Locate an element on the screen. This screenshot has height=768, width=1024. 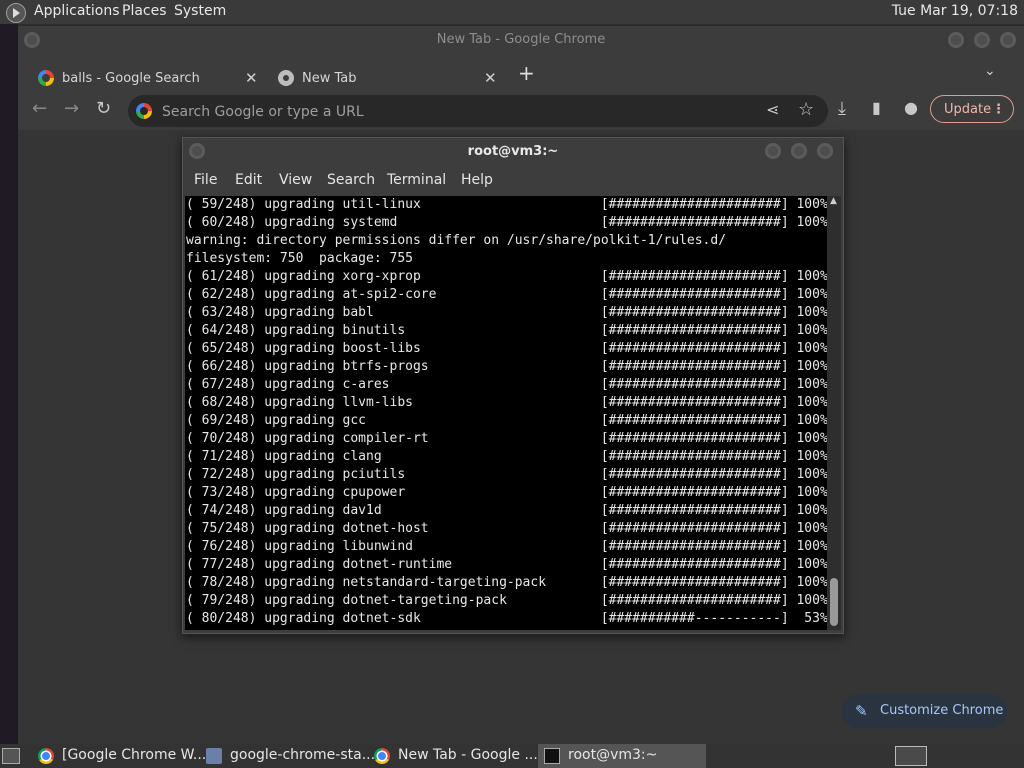
update-button: Update ⋮ is located at coordinates (972, 109).